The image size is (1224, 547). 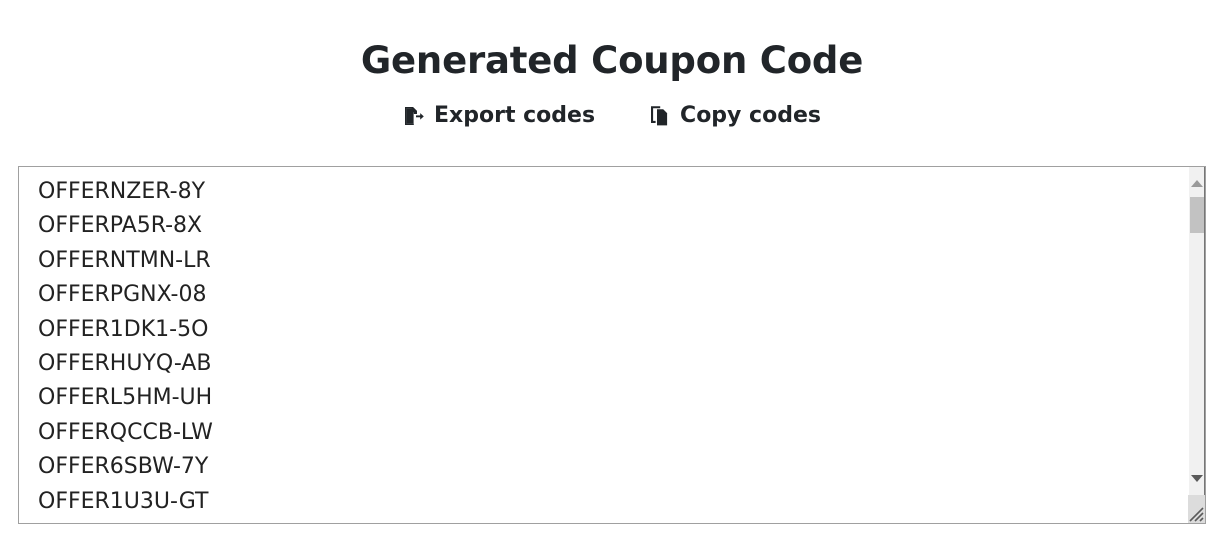 I want to click on code-line: OFFERNZER-8Y, so click(x=122, y=191).